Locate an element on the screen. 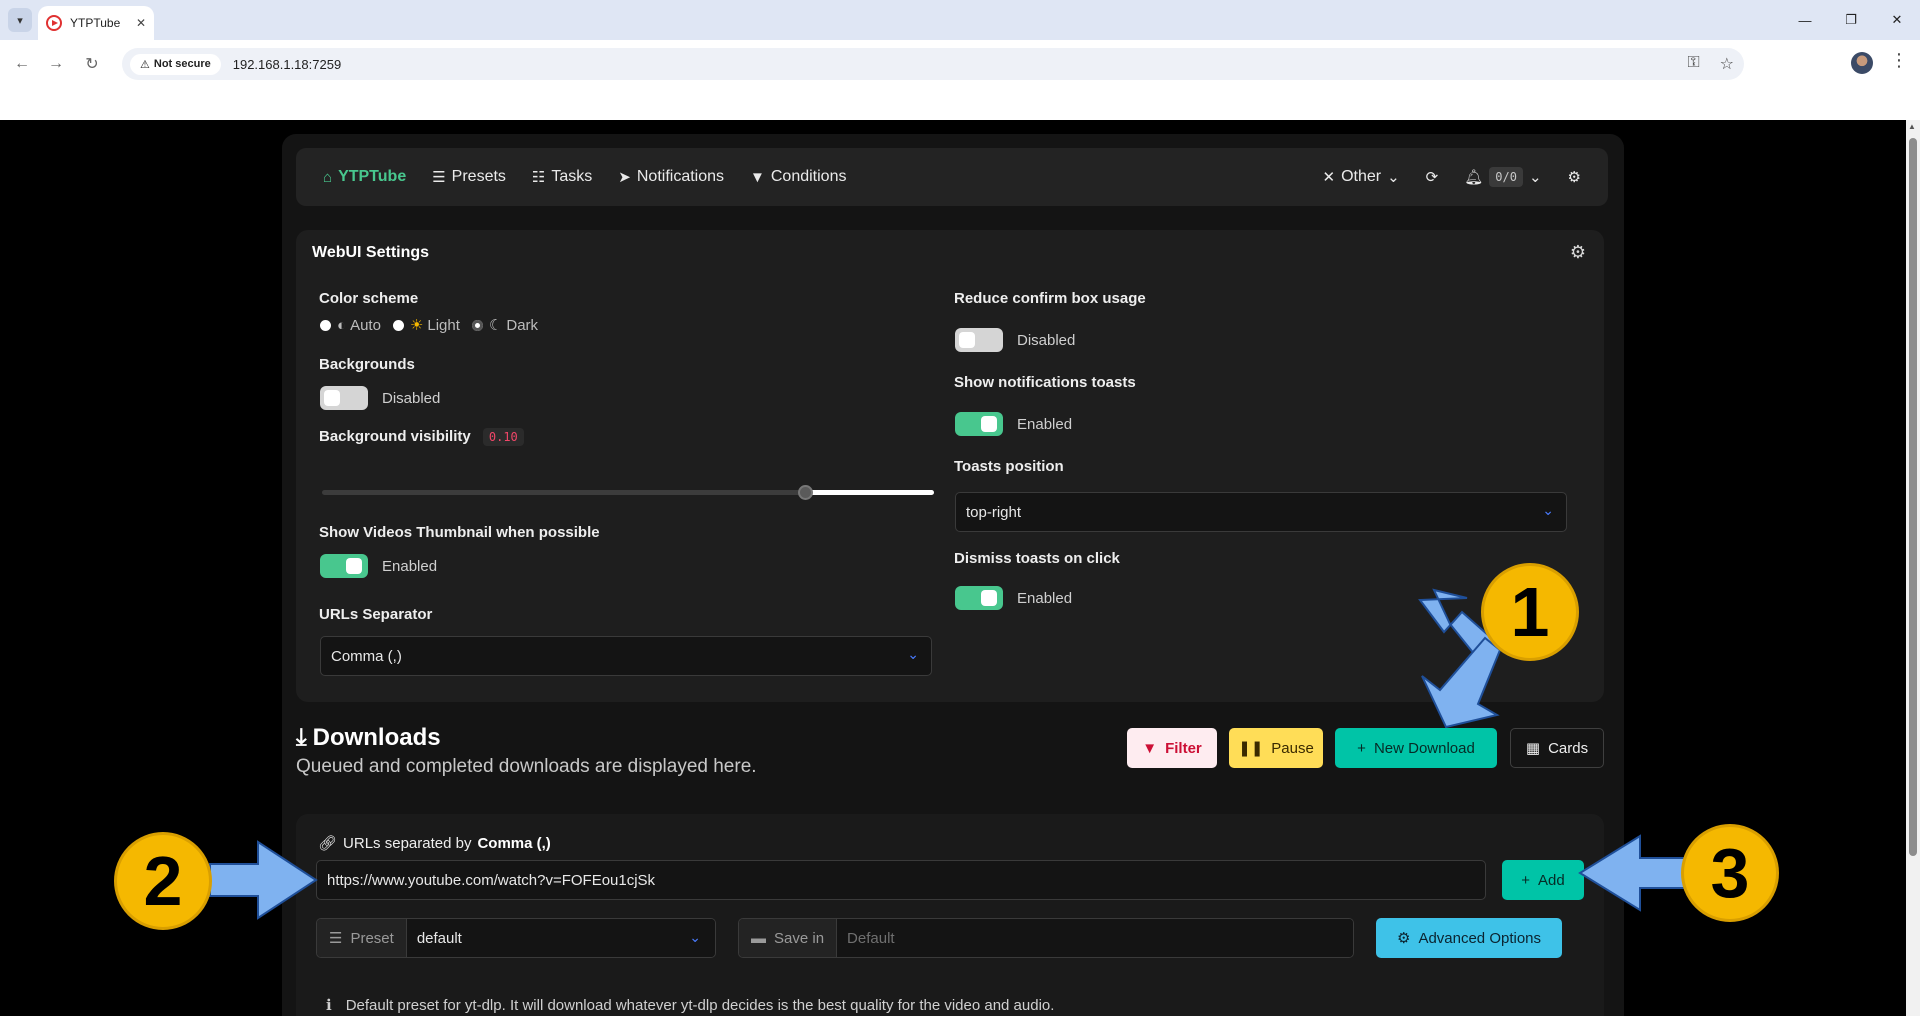 This screenshot has height=1016, width=1920. annotation-badge-2: 2 is located at coordinates (163, 881).